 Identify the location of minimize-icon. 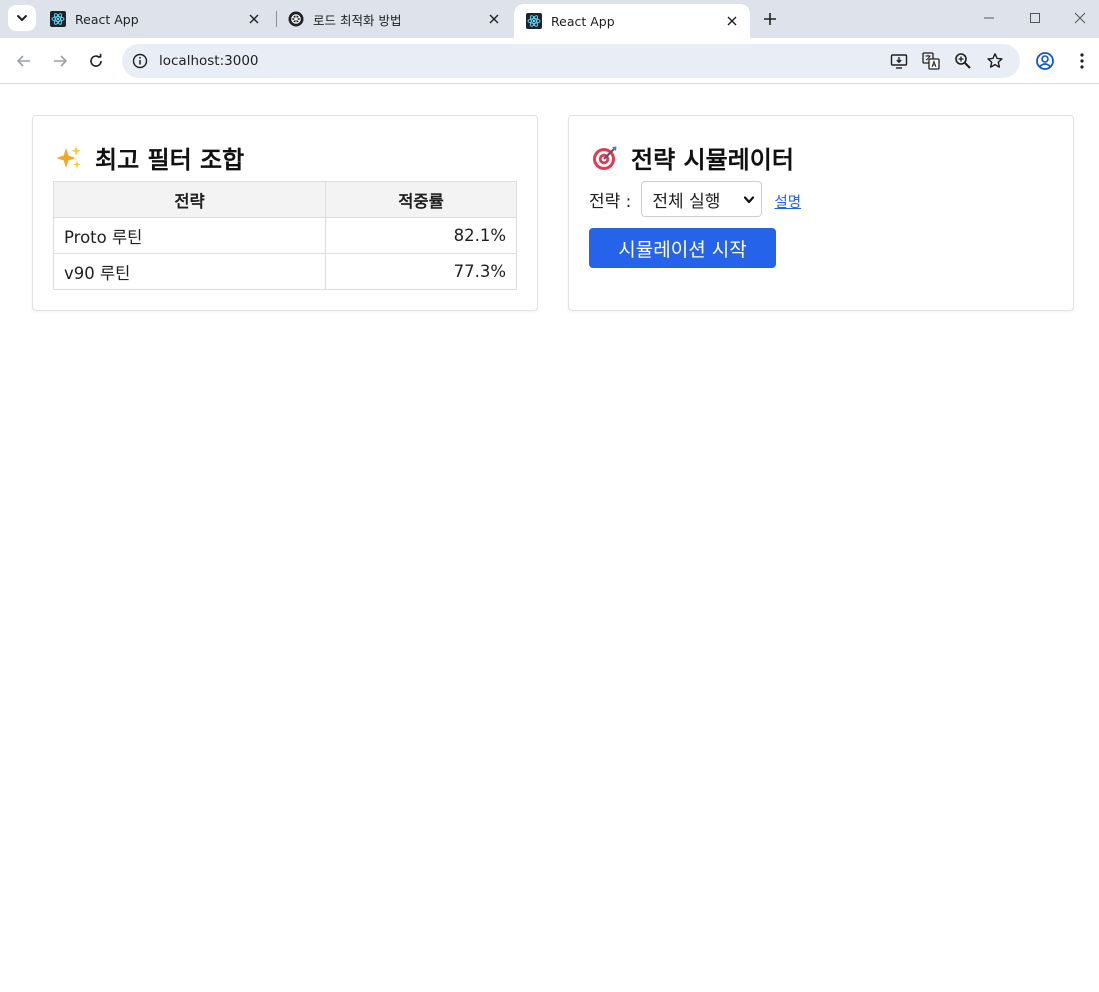
(989, 18).